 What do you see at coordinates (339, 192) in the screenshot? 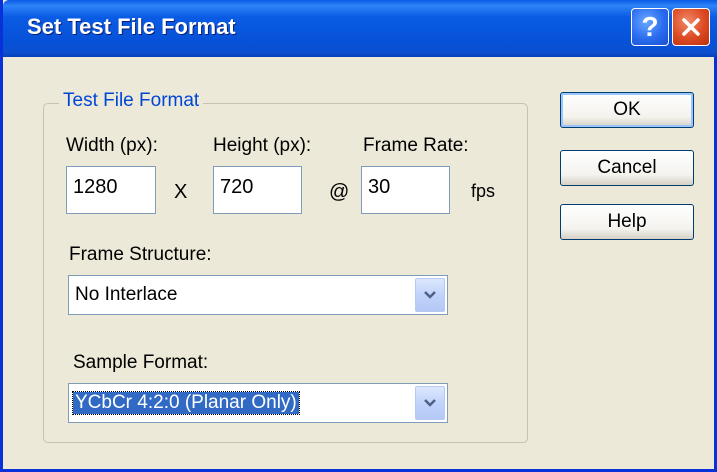
I see `at-symbol: @` at bounding box center [339, 192].